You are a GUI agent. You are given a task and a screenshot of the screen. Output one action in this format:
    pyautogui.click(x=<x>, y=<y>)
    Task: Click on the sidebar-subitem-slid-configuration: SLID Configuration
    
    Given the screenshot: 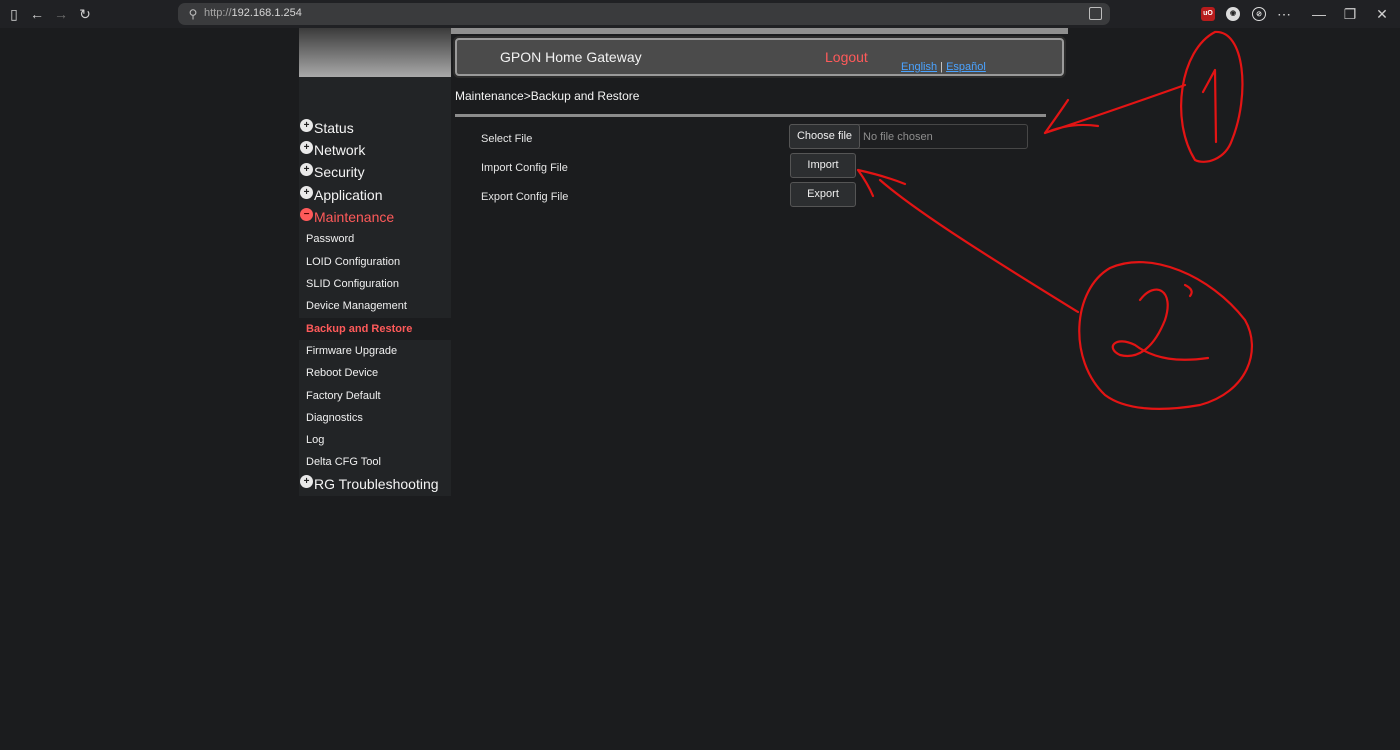 What is the action you would take?
    pyautogui.click(x=375, y=284)
    